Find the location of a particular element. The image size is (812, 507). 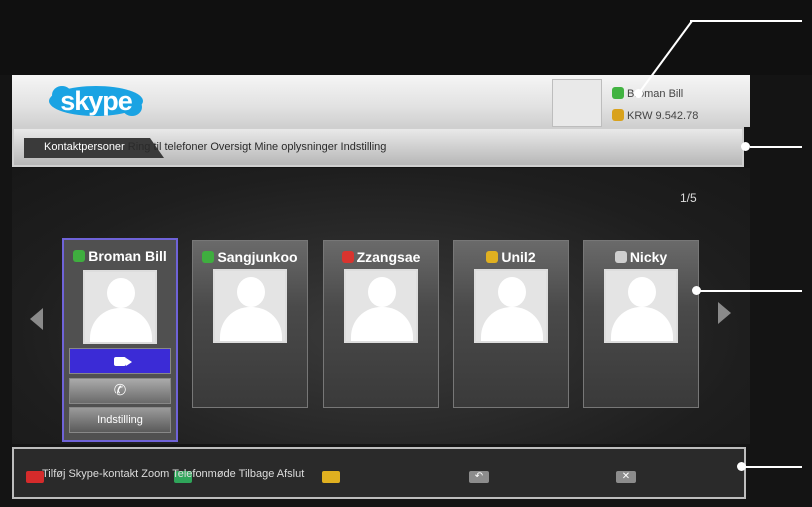

contact-name-row: Unil2 is located at coordinates (511, 257).